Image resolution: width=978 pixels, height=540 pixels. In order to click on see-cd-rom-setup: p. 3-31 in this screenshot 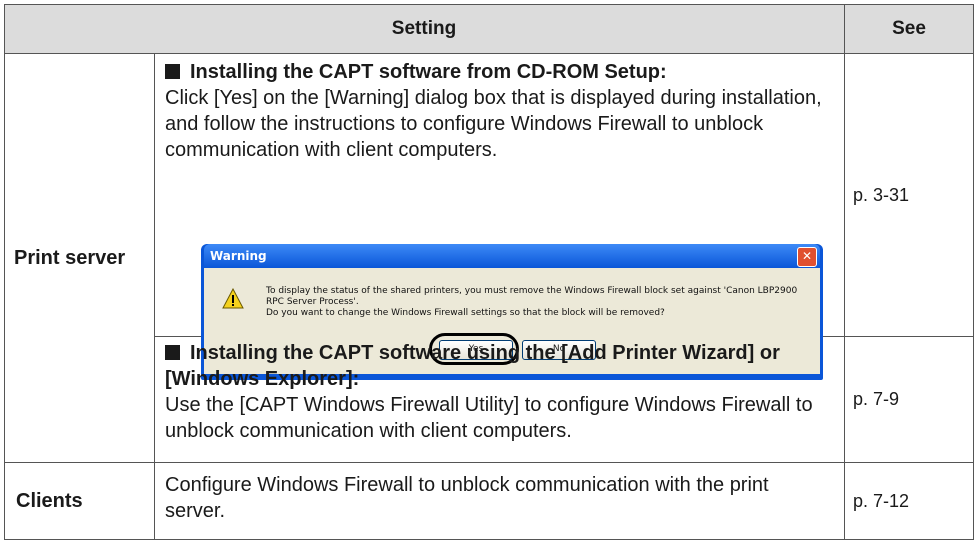, I will do `click(909, 195)`.